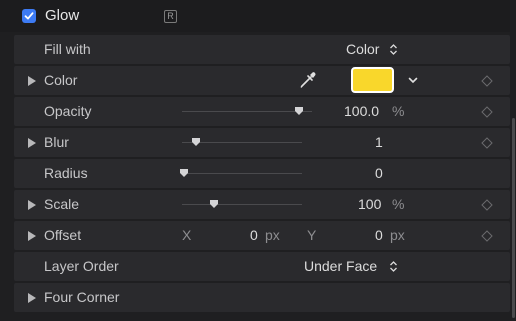  What do you see at coordinates (398, 111) in the screenshot?
I see `opacity-unit: %` at bounding box center [398, 111].